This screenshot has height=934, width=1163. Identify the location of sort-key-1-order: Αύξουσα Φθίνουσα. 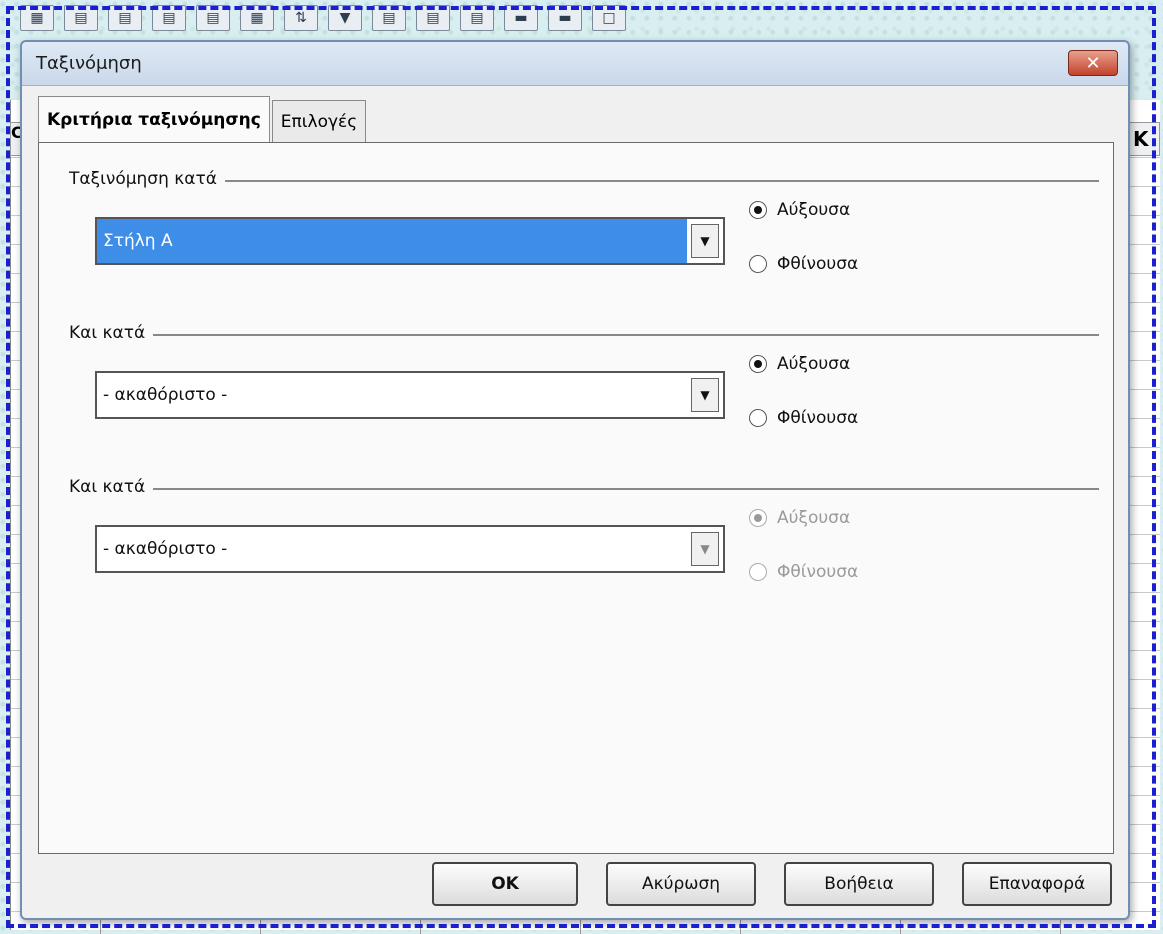
(803, 251).